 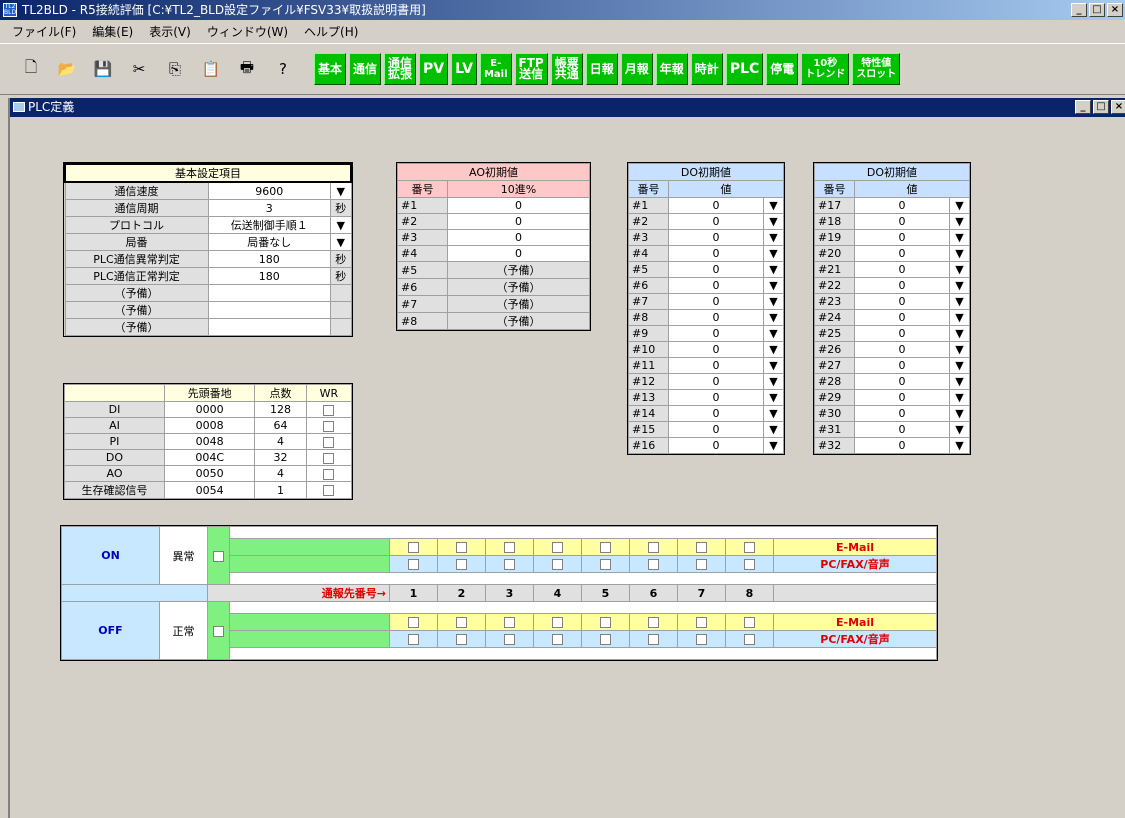 What do you see at coordinates (706, 69) in the screenshot?
I see `toolbar-button-11: 時計` at bounding box center [706, 69].